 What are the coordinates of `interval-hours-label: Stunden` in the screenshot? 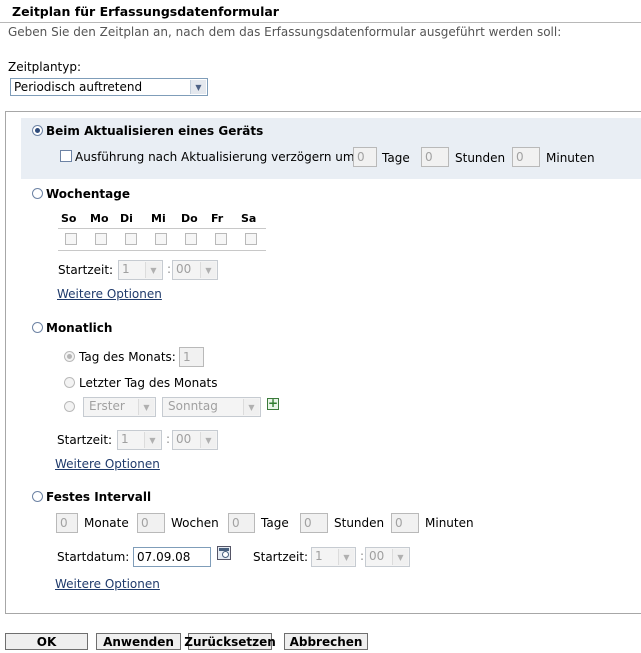 It's located at (359, 523).